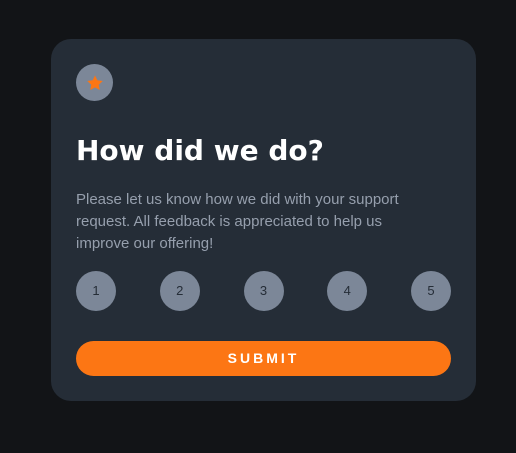 This screenshot has height=453, width=516. What do you see at coordinates (263, 358) in the screenshot?
I see `submit-button: SUBMIT` at bounding box center [263, 358].